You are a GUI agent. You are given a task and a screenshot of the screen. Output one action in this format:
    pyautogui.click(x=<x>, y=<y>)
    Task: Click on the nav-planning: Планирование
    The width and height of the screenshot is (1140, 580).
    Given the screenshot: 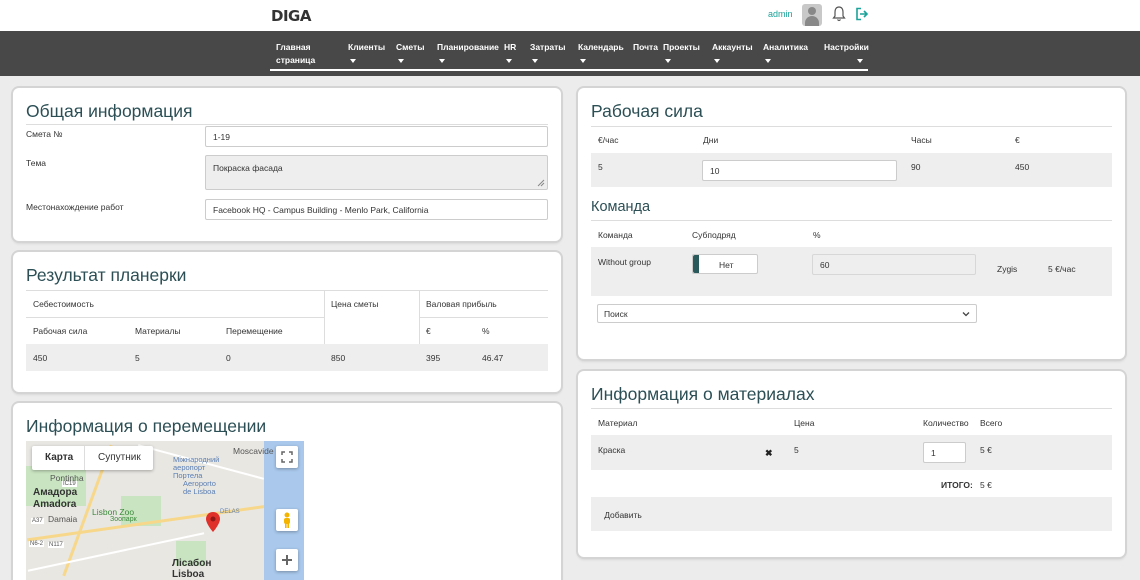 What is the action you would take?
    pyautogui.click(x=468, y=52)
    